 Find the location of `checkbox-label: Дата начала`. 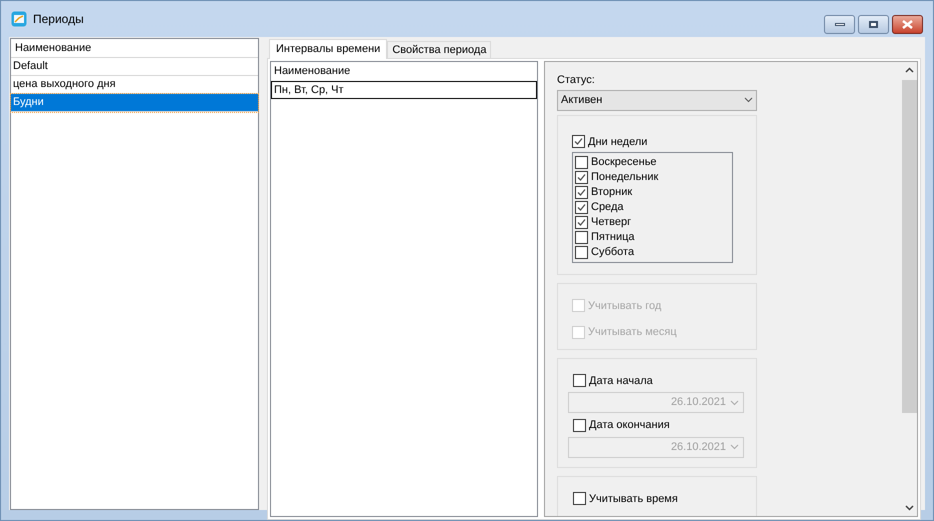

checkbox-label: Дата начала is located at coordinates (621, 381).